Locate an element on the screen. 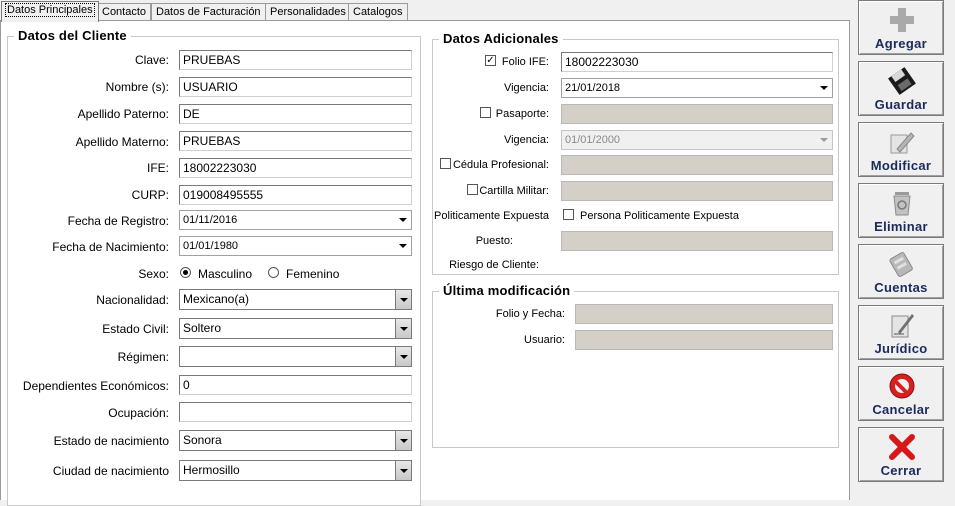  pep-checkbox-label: Persona Politicamente Expuesta is located at coordinates (659, 216).